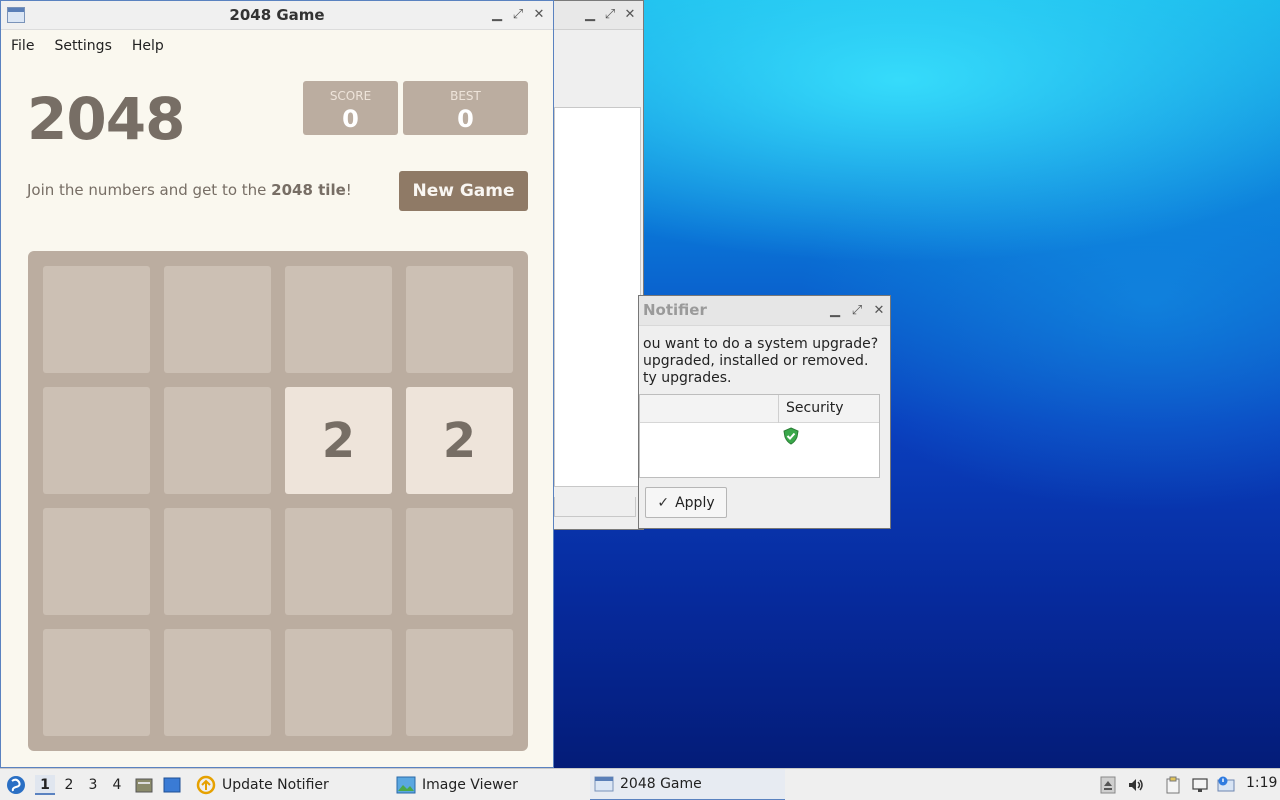 This screenshot has width=1280, height=800. What do you see at coordinates (597, 297) in the screenshot?
I see `background-window-panel` at bounding box center [597, 297].